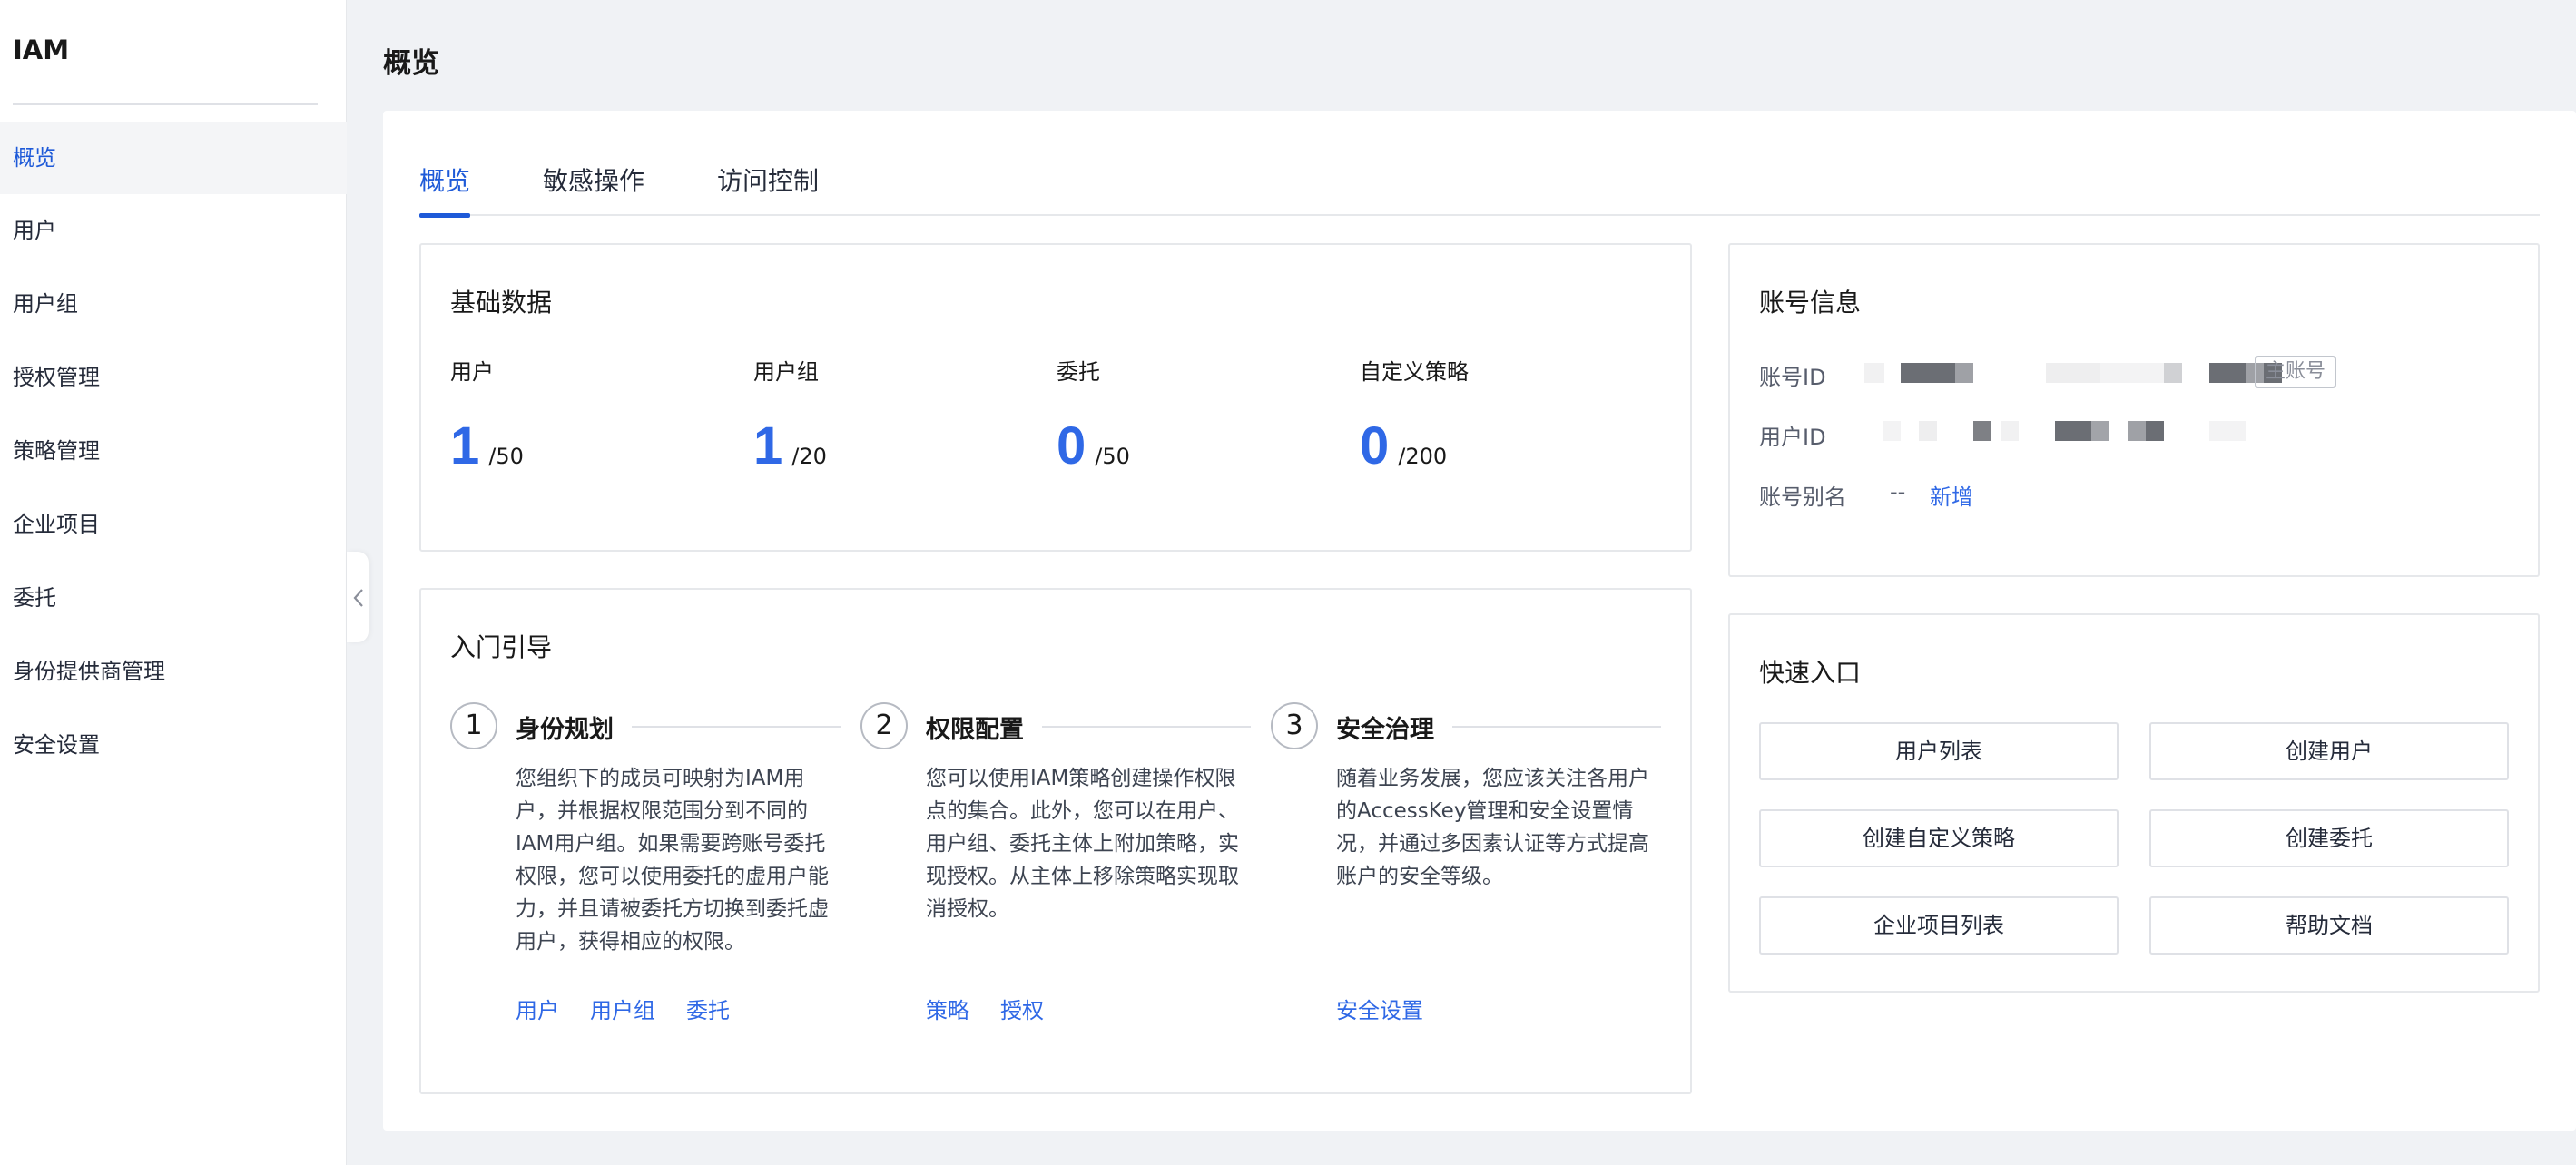  Describe the element at coordinates (2073, 373) in the screenshot. I see `account-id-value-masked` at that location.